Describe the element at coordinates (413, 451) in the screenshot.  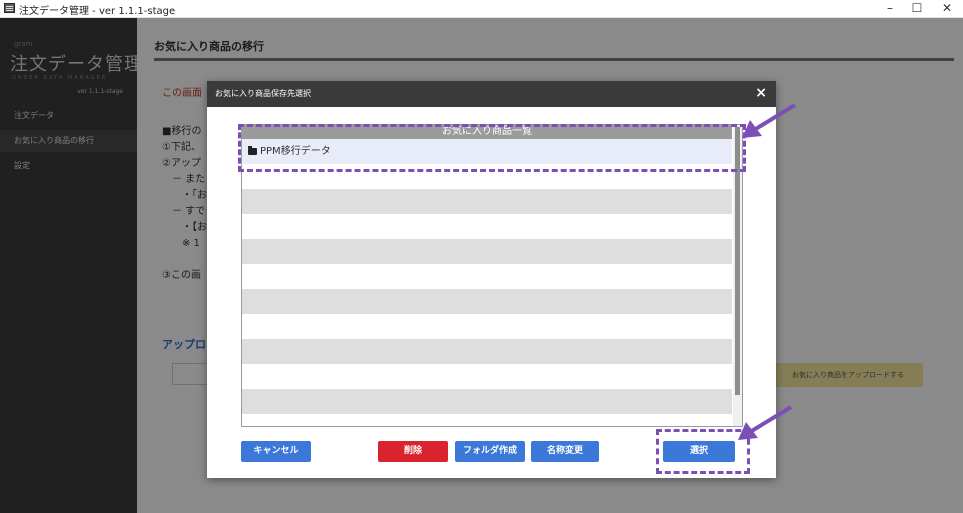
I see `delete-button: 削除` at that location.